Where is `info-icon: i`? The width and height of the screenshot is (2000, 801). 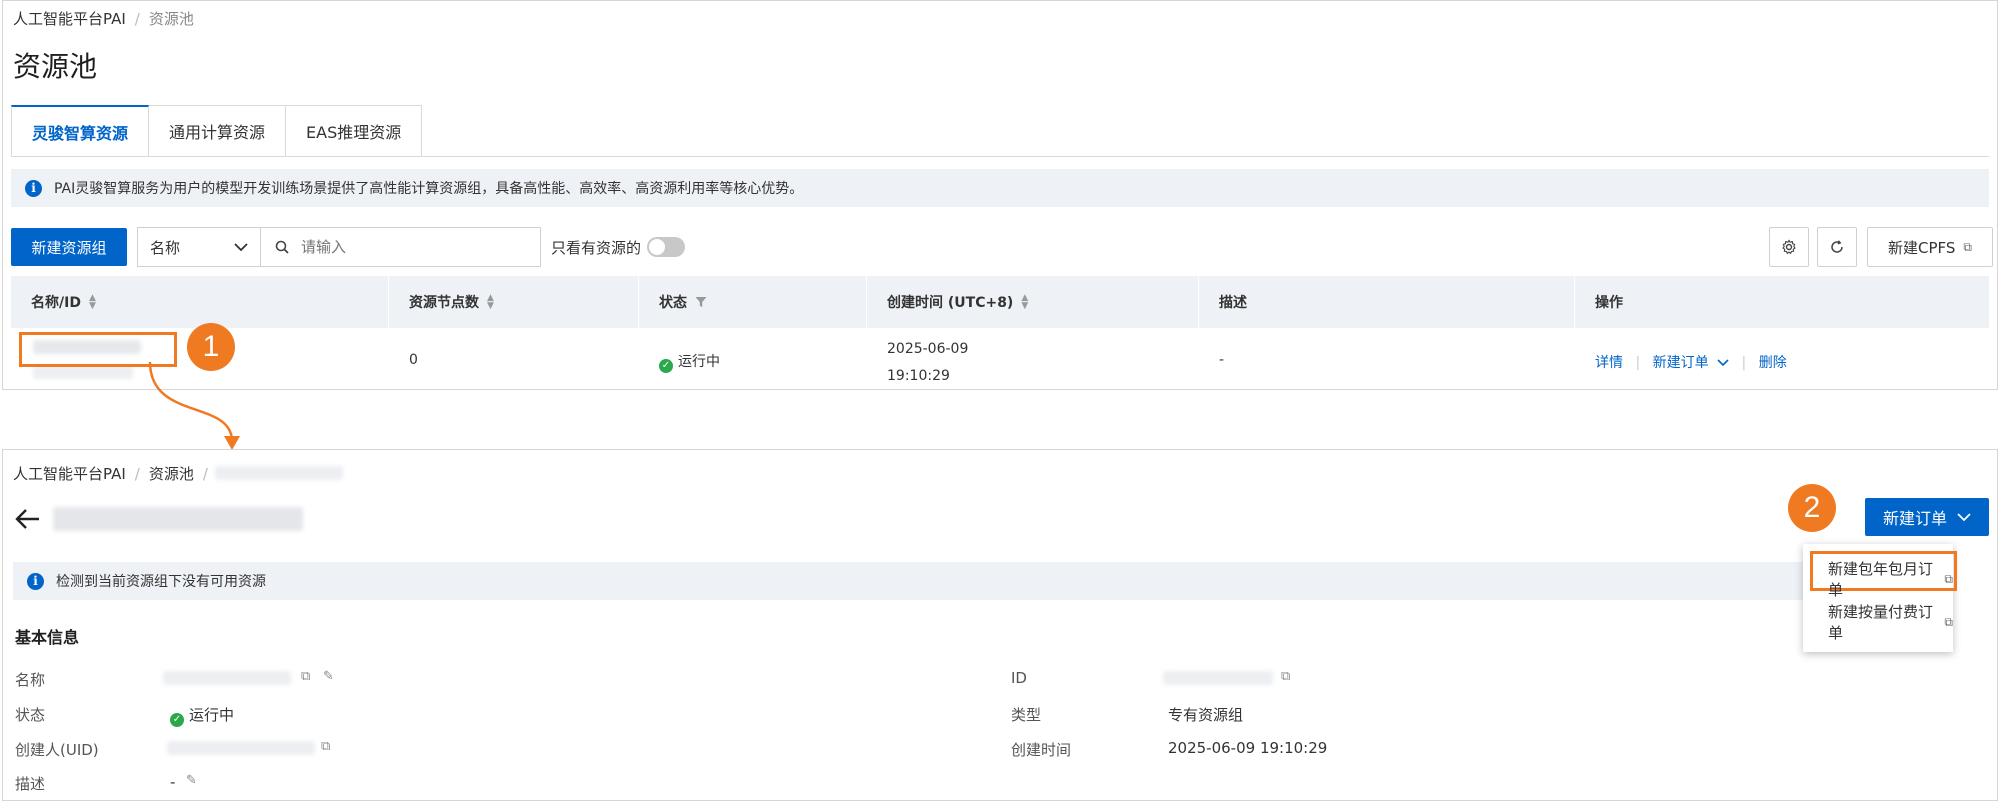
info-icon: i is located at coordinates (35, 581).